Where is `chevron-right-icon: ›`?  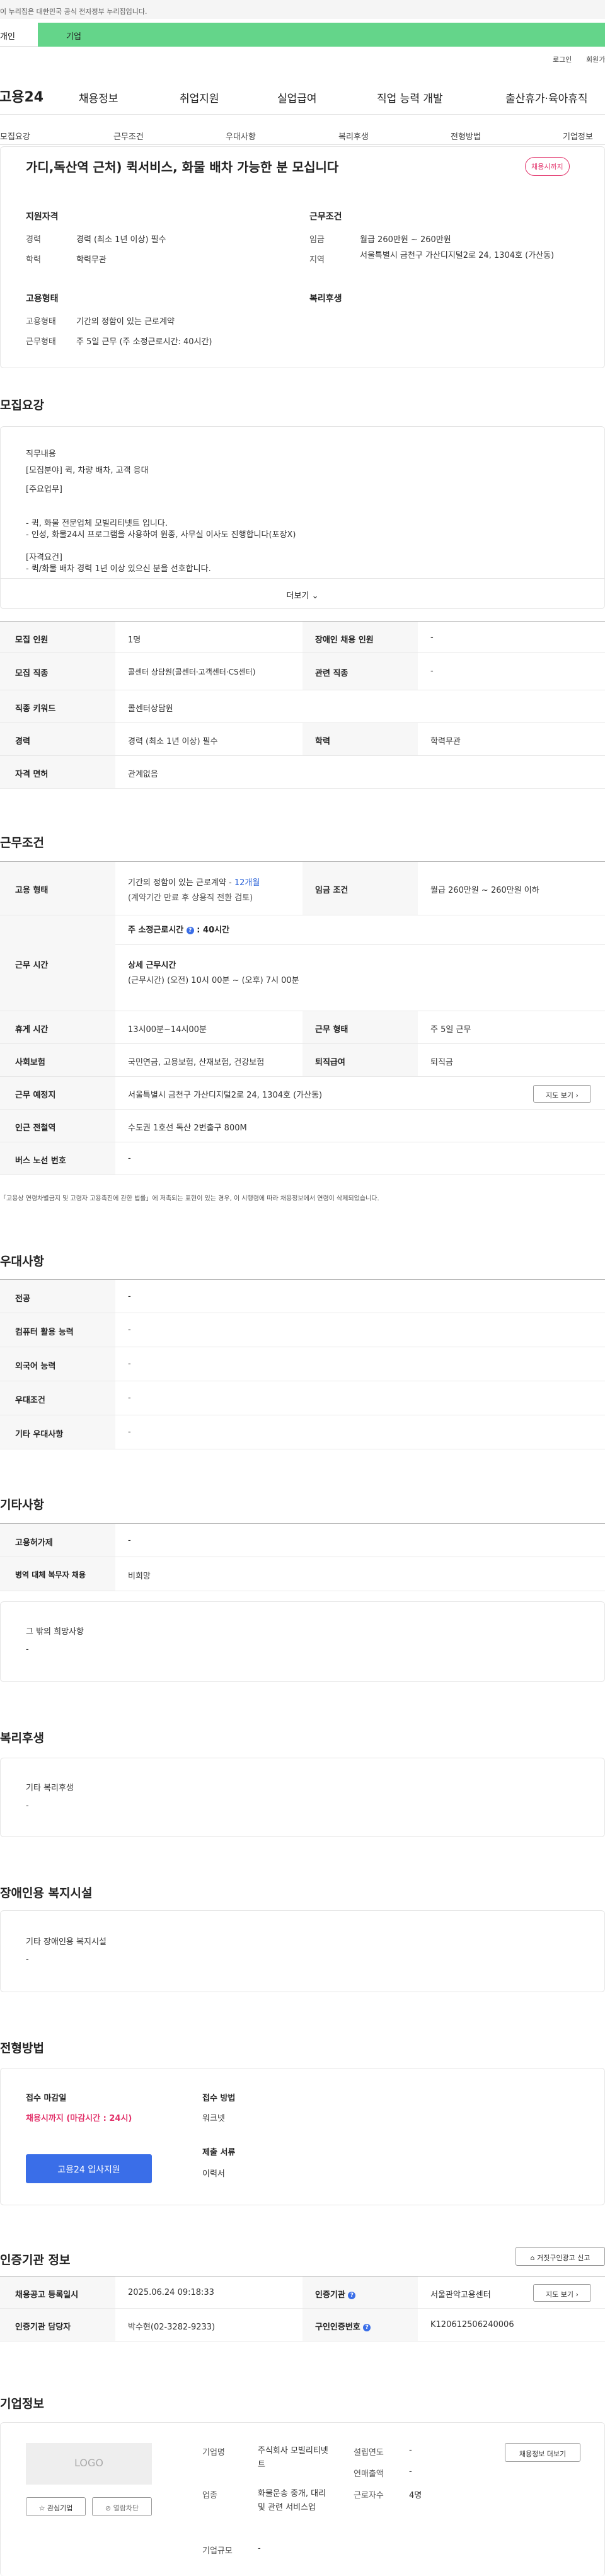 chevron-right-icon: › is located at coordinates (577, 1095).